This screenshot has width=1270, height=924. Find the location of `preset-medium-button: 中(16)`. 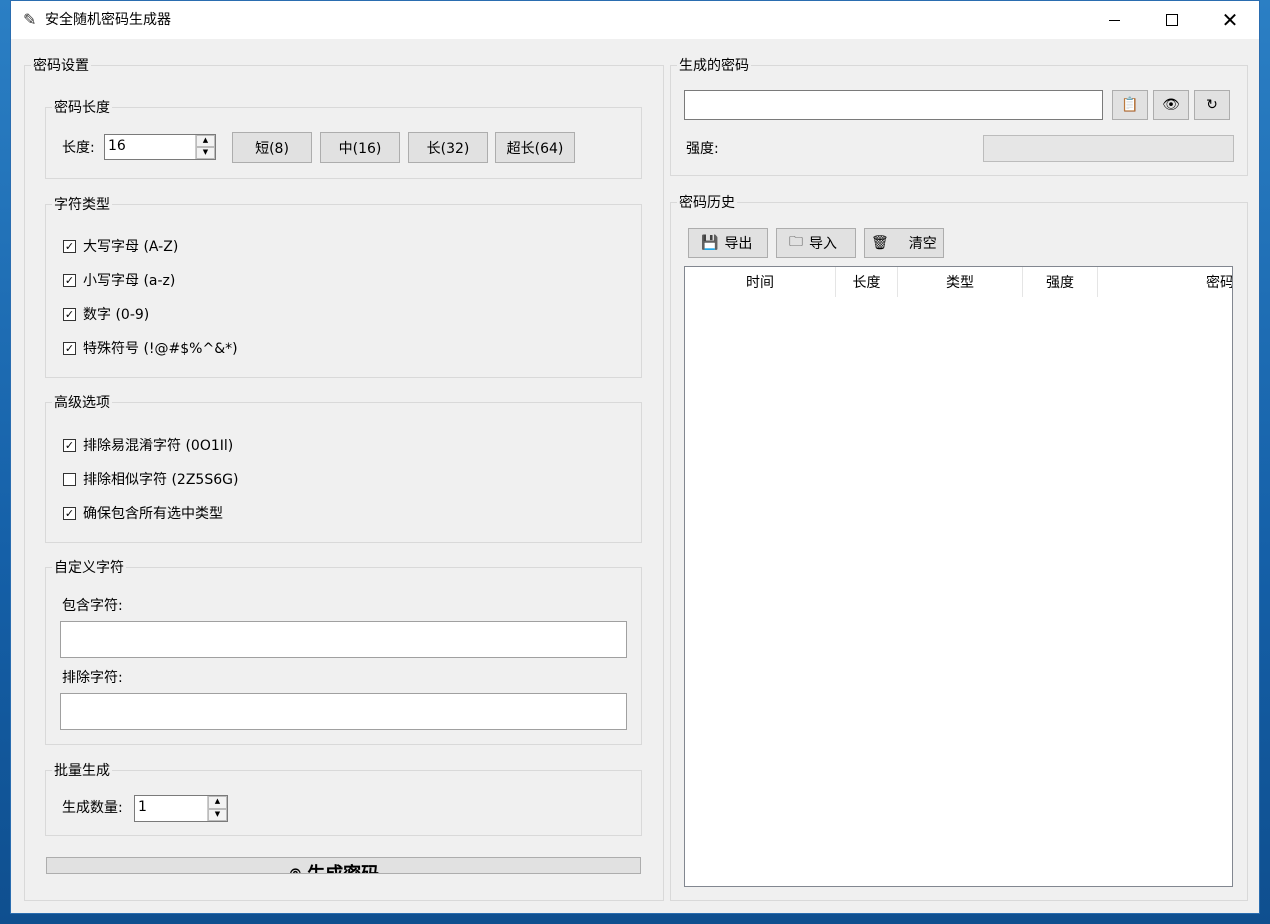

preset-medium-button: 中(16) is located at coordinates (360, 147).